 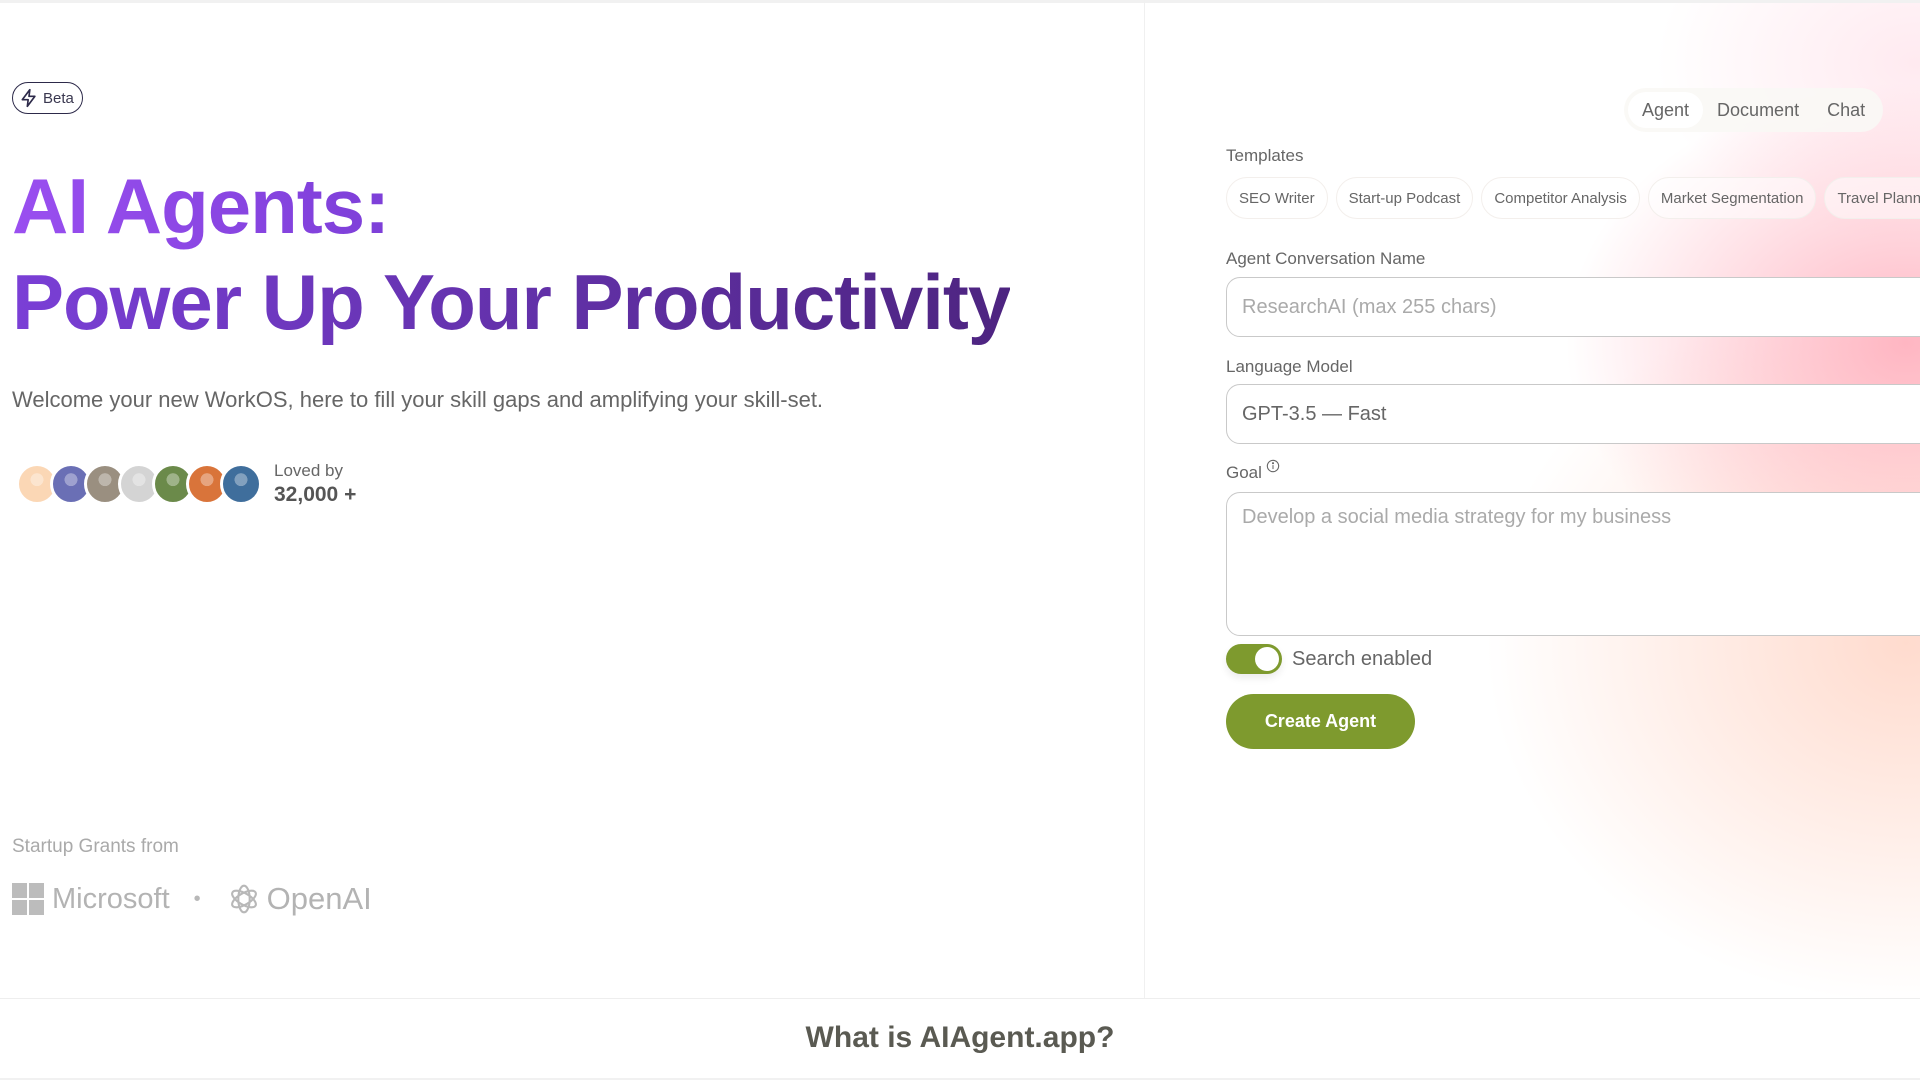 I want to click on template-chip-market-segmentation: Market Segmentation, so click(x=1732, y=198).